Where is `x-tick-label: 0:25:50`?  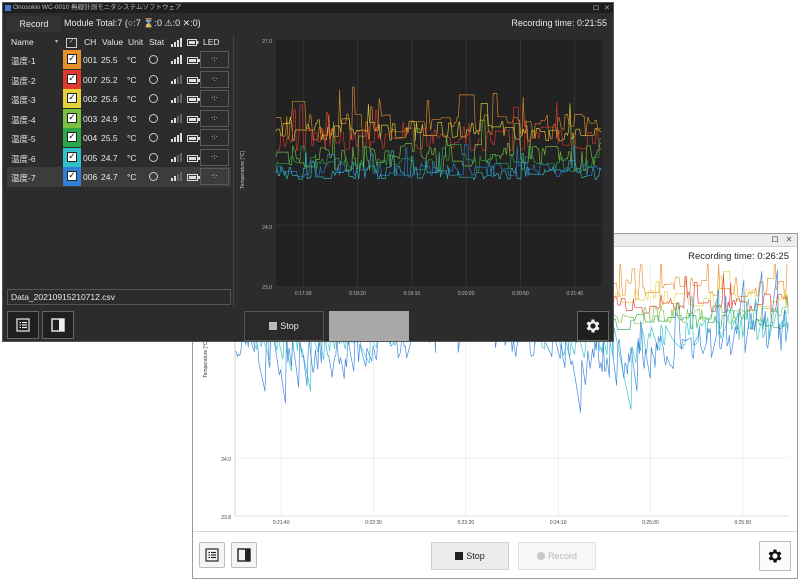
x-tick-label: 0:25:50 is located at coordinates (742, 523).